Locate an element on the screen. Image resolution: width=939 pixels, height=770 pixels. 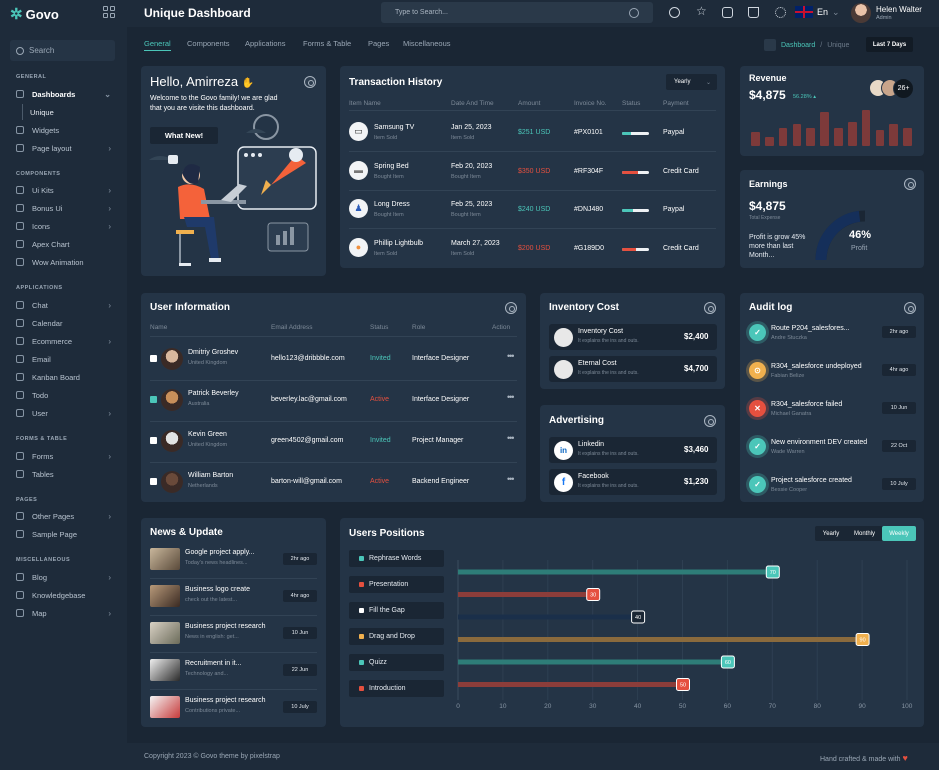
audit-date: 2hr ago is located at coordinates (899, 332).